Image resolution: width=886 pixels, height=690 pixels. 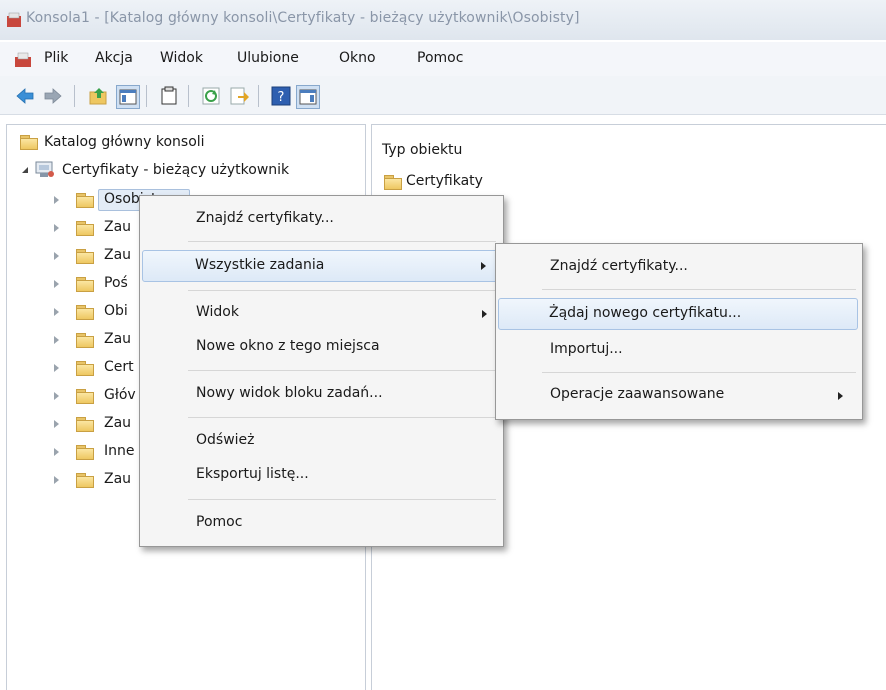 What do you see at coordinates (444, 181) in the screenshot?
I see `list-item-label: Certyfikaty` at bounding box center [444, 181].